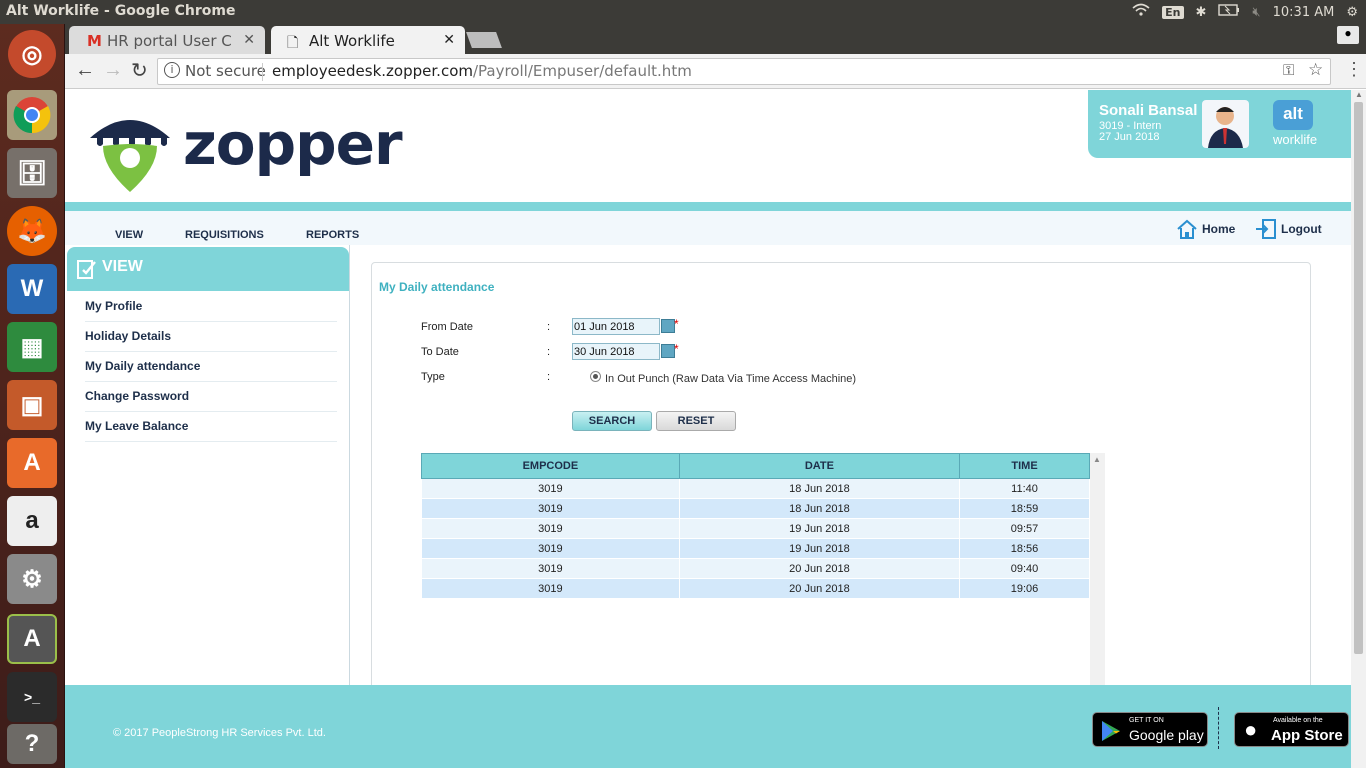  Describe the element at coordinates (1097, 570) in the screenshot. I see `table-scrollbar: ▲` at that location.